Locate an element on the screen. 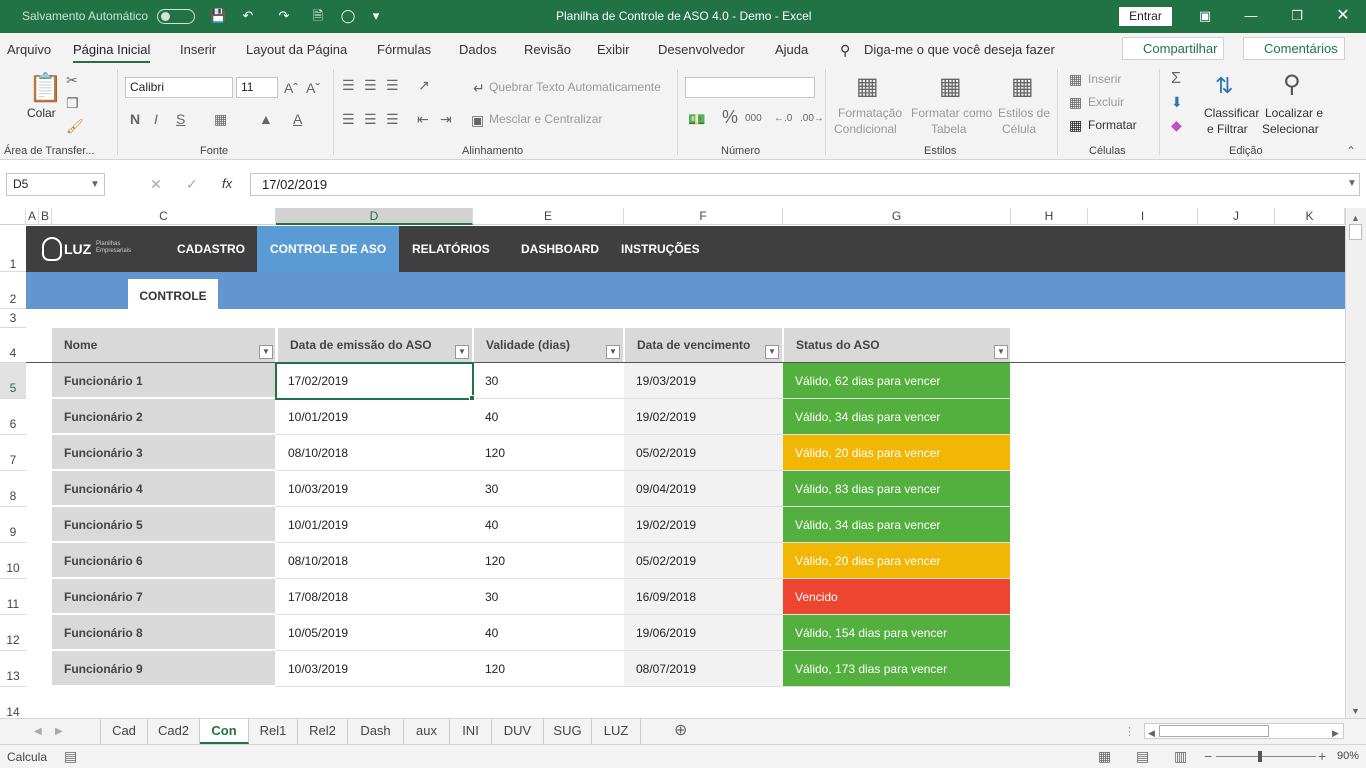  align-center-icon: ☰ is located at coordinates (370, 119).